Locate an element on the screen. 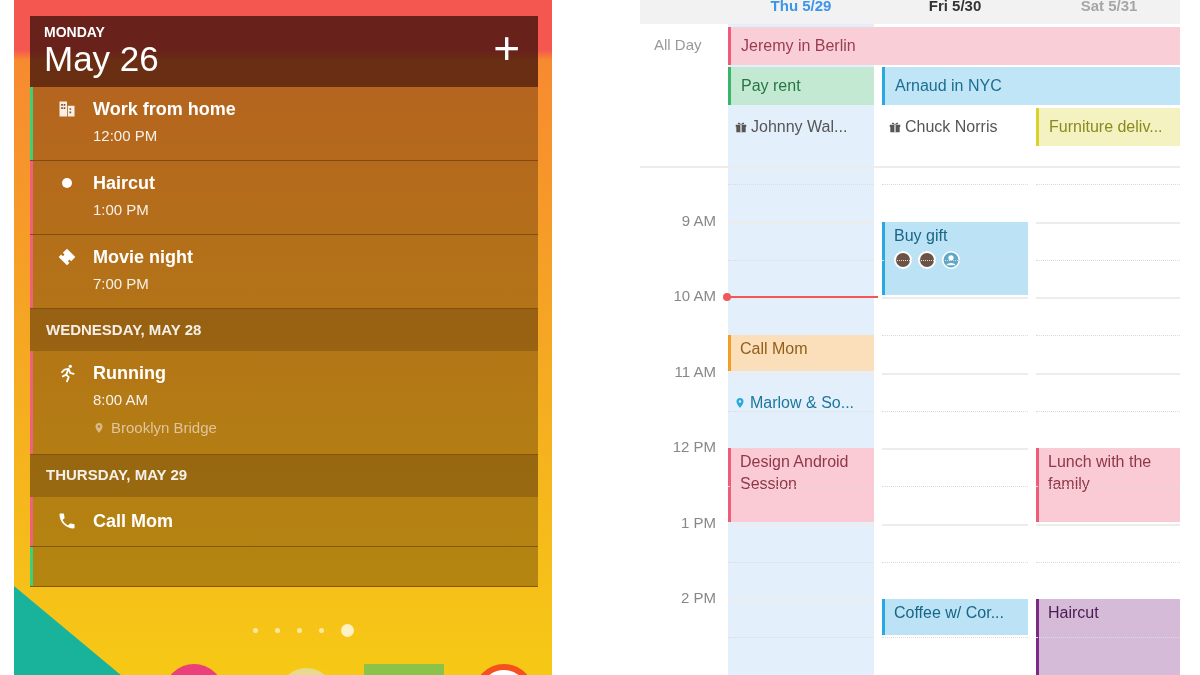  all-day-label: All Day is located at coordinates (678, 45).